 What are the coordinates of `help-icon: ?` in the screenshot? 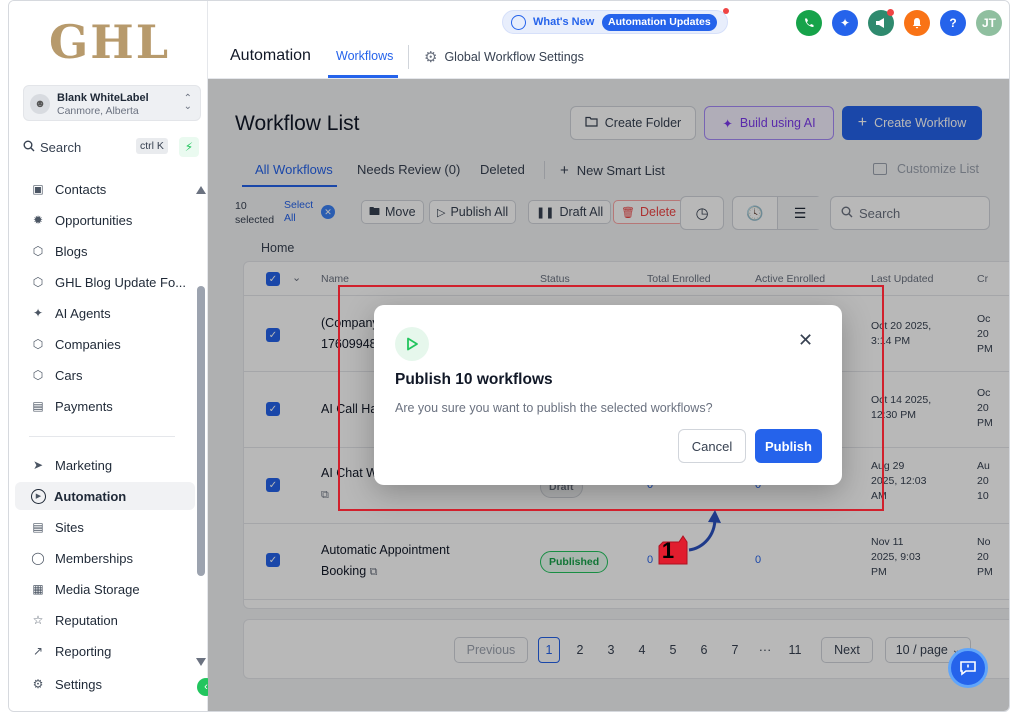 It's located at (953, 23).